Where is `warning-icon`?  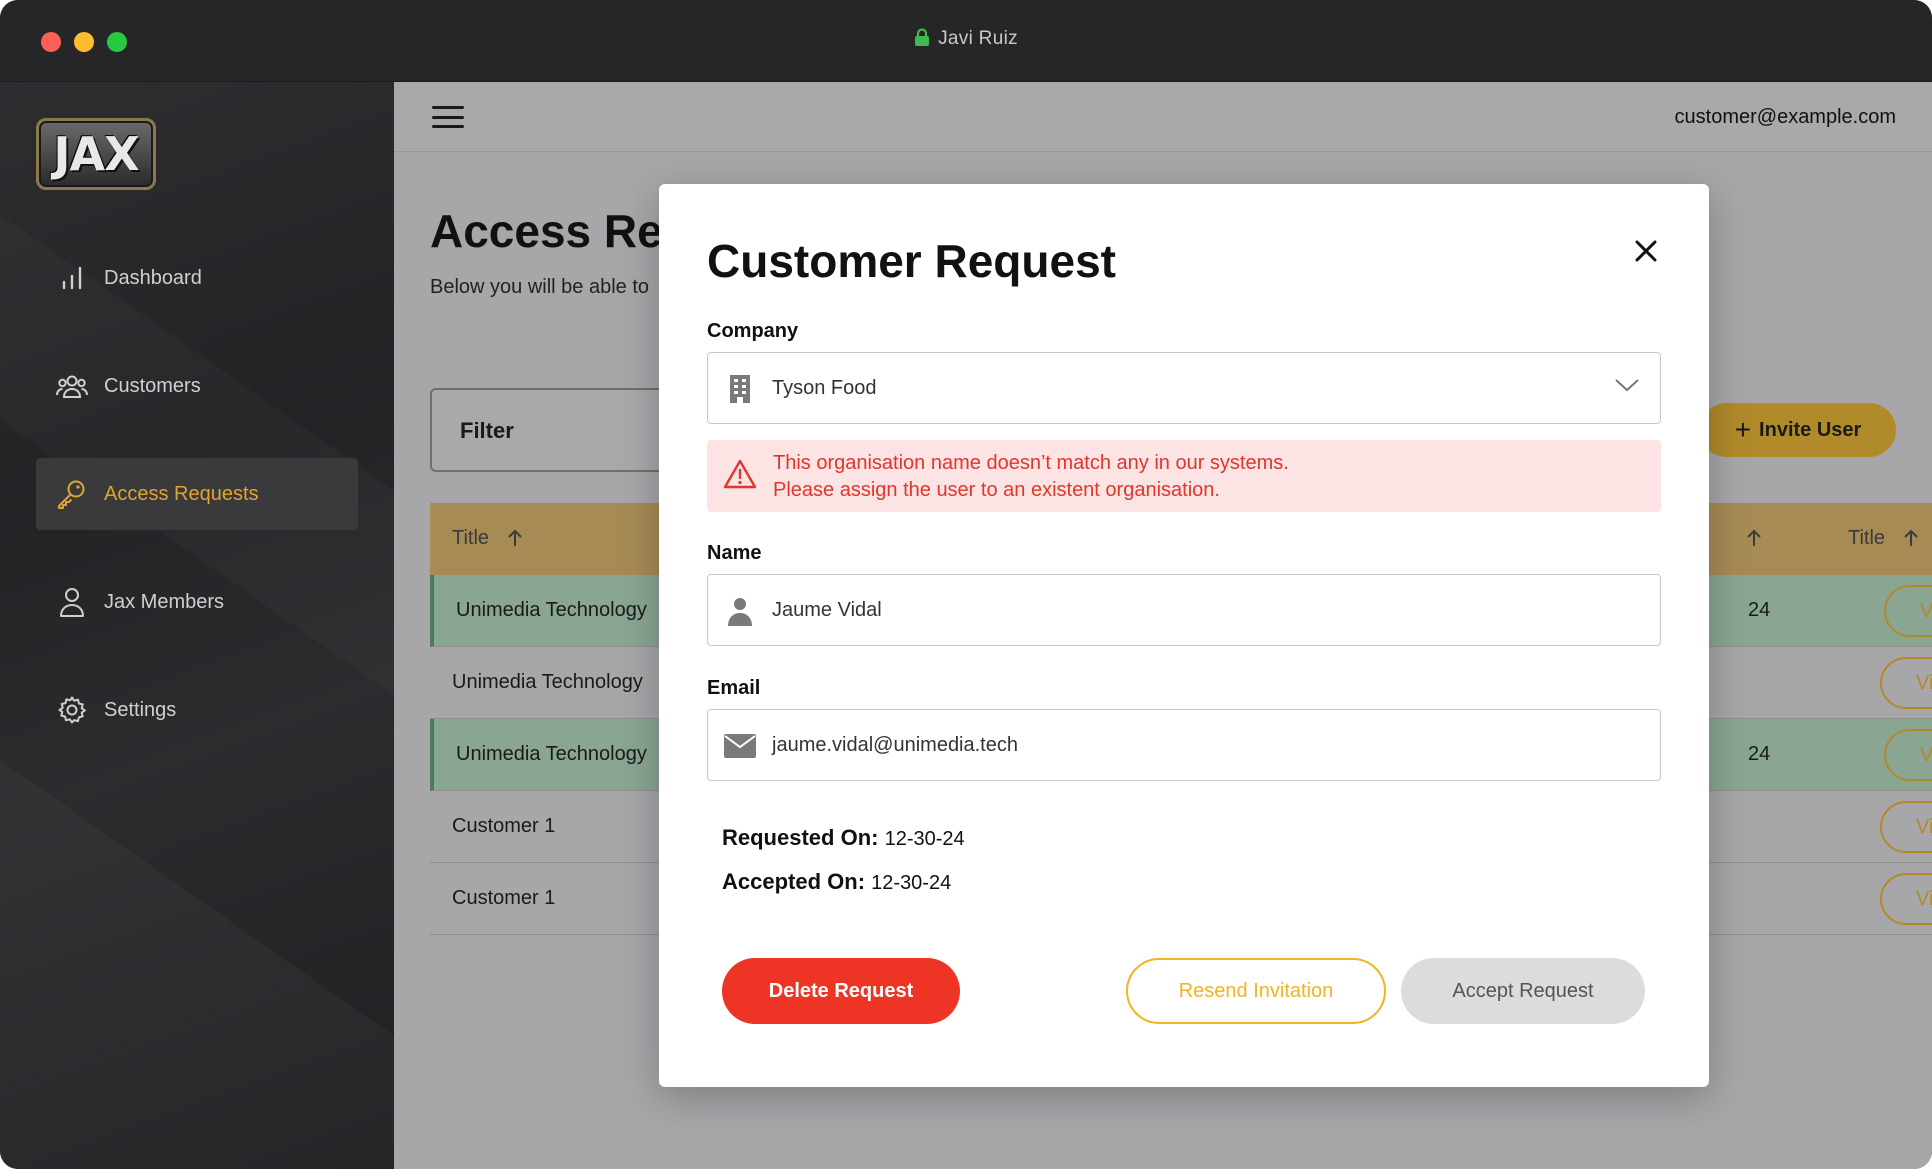 warning-icon is located at coordinates (740, 476).